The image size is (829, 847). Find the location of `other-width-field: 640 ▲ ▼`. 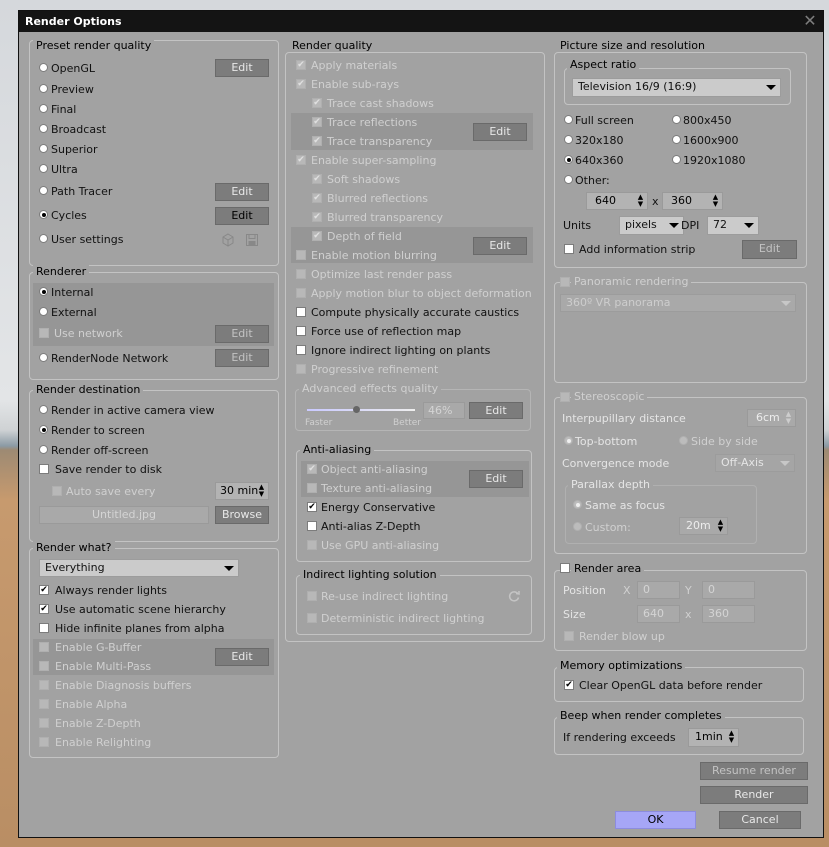

other-width-field: 640 ▲ ▼ is located at coordinates (617, 201).